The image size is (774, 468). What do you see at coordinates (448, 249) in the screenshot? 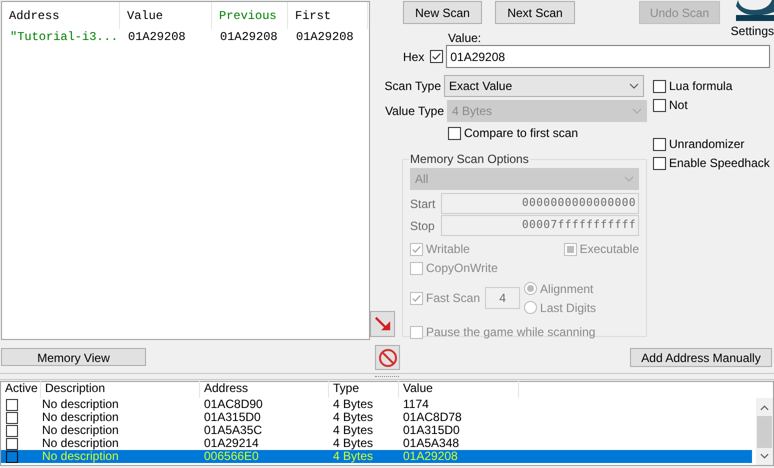
I see `checkbox-label: Writable` at bounding box center [448, 249].